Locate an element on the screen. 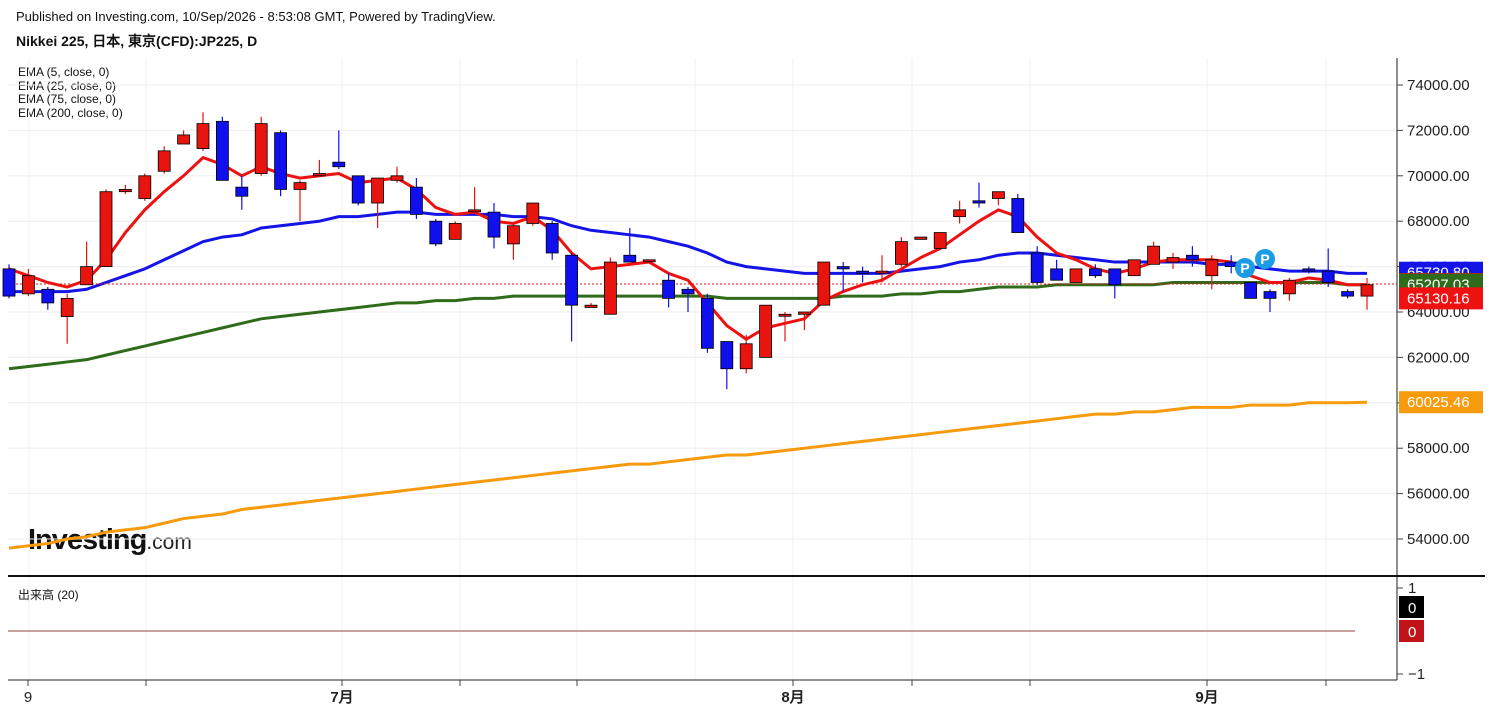 This screenshot has height=713, width=1490. price-tag: 65130.16 is located at coordinates (1441, 298).